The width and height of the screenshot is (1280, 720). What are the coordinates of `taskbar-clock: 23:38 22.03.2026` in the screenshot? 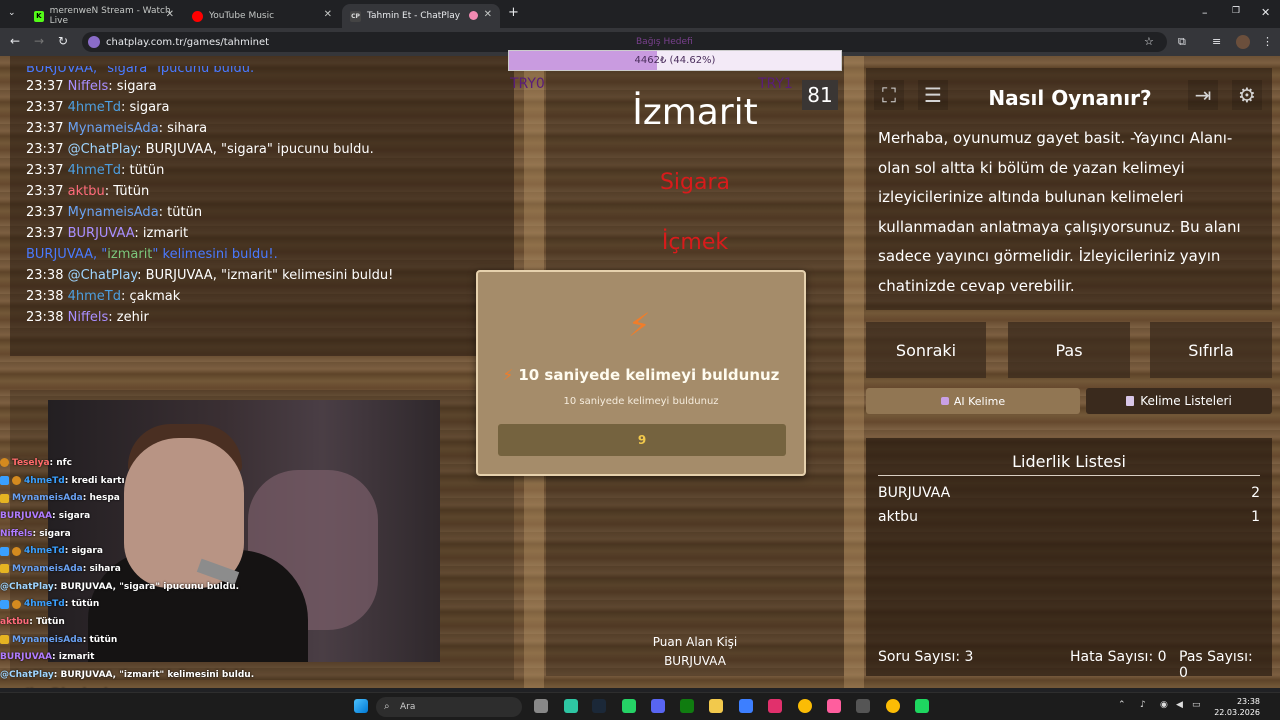 It's located at (1235, 707).